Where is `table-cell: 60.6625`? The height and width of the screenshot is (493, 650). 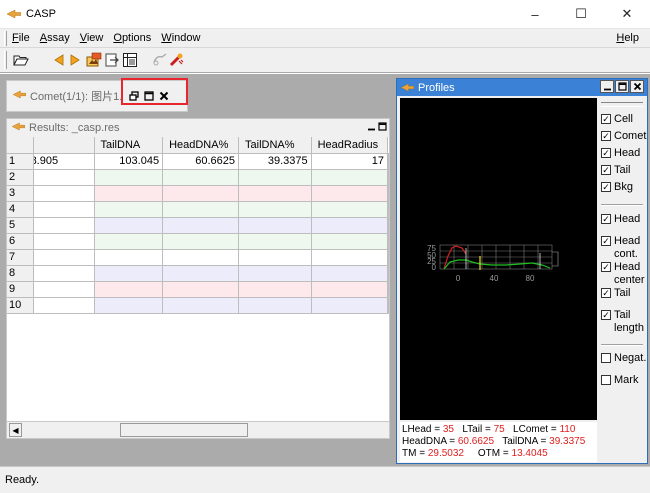 table-cell: 60.6625 is located at coordinates (201, 161).